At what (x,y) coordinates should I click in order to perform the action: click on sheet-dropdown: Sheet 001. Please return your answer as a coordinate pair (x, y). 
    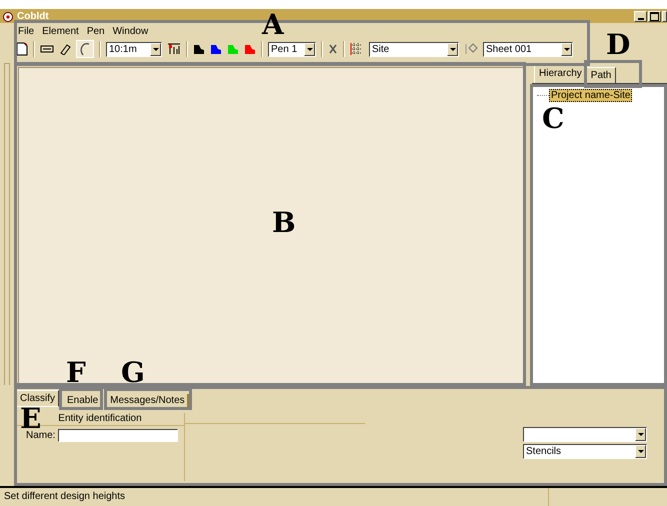
    Looking at the image, I should click on (528, 49).